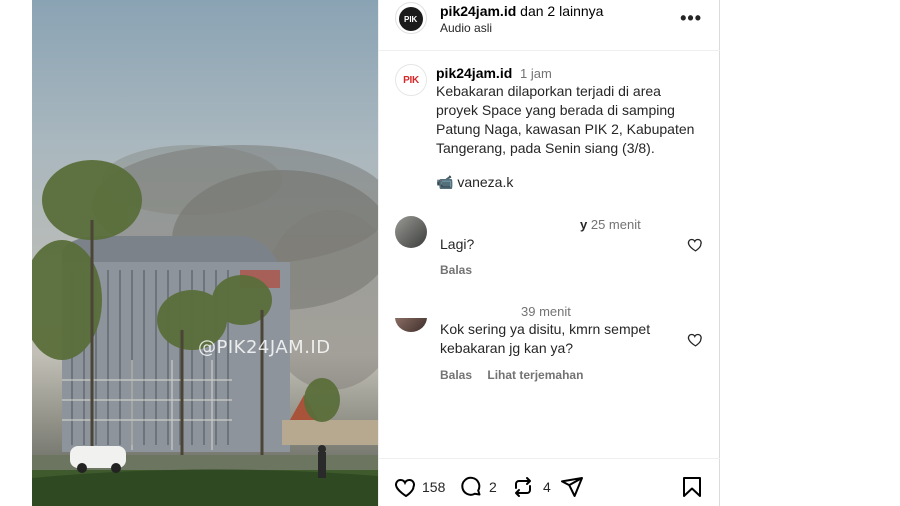 Image resolution: width=900 pixels, height=506 pixels. I want to click on comment-meta: 39 menit, so click(546, 311).